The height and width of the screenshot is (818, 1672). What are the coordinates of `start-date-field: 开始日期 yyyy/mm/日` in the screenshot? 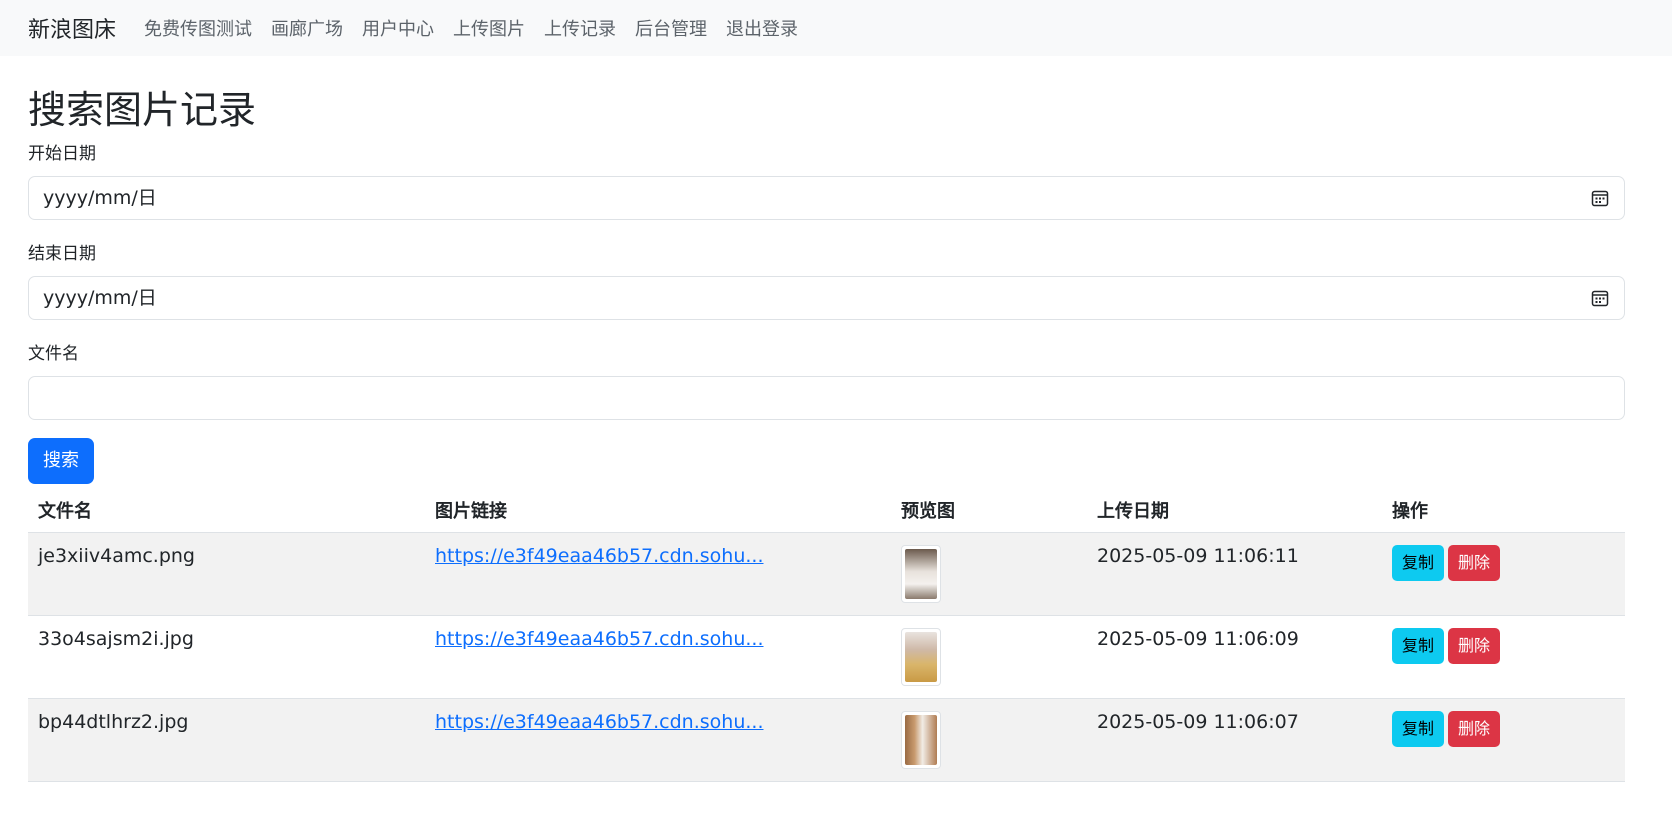 It's located at (826, 181).